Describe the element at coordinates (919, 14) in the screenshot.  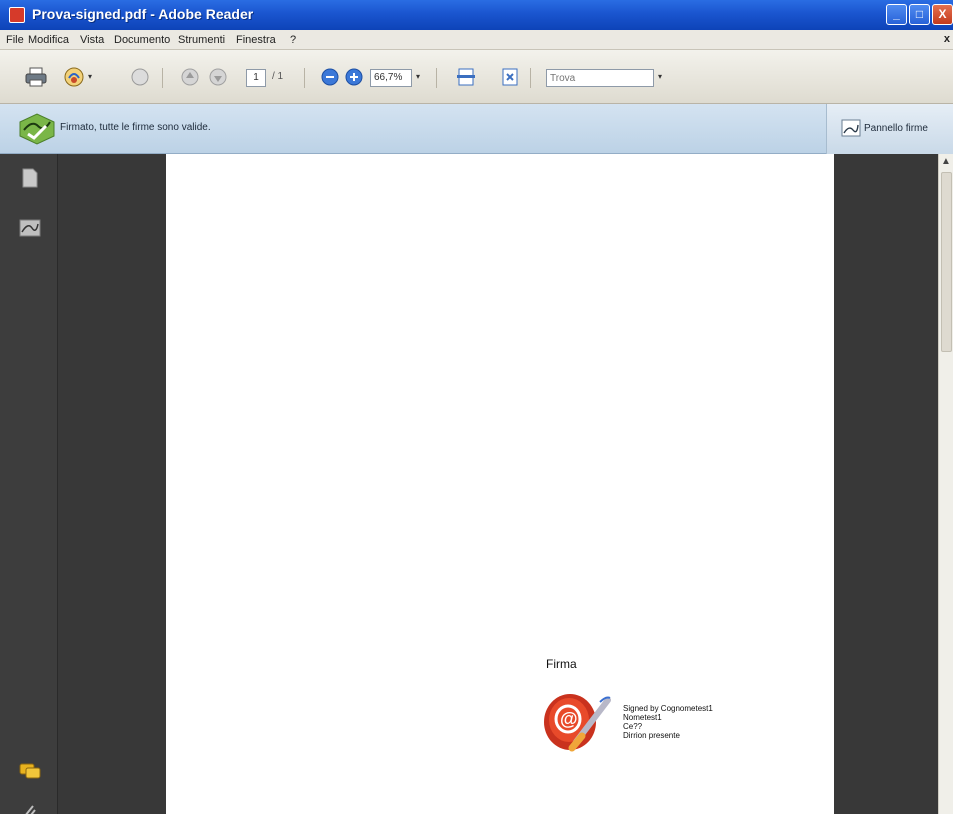
I see `maximize-button: □` at that location.